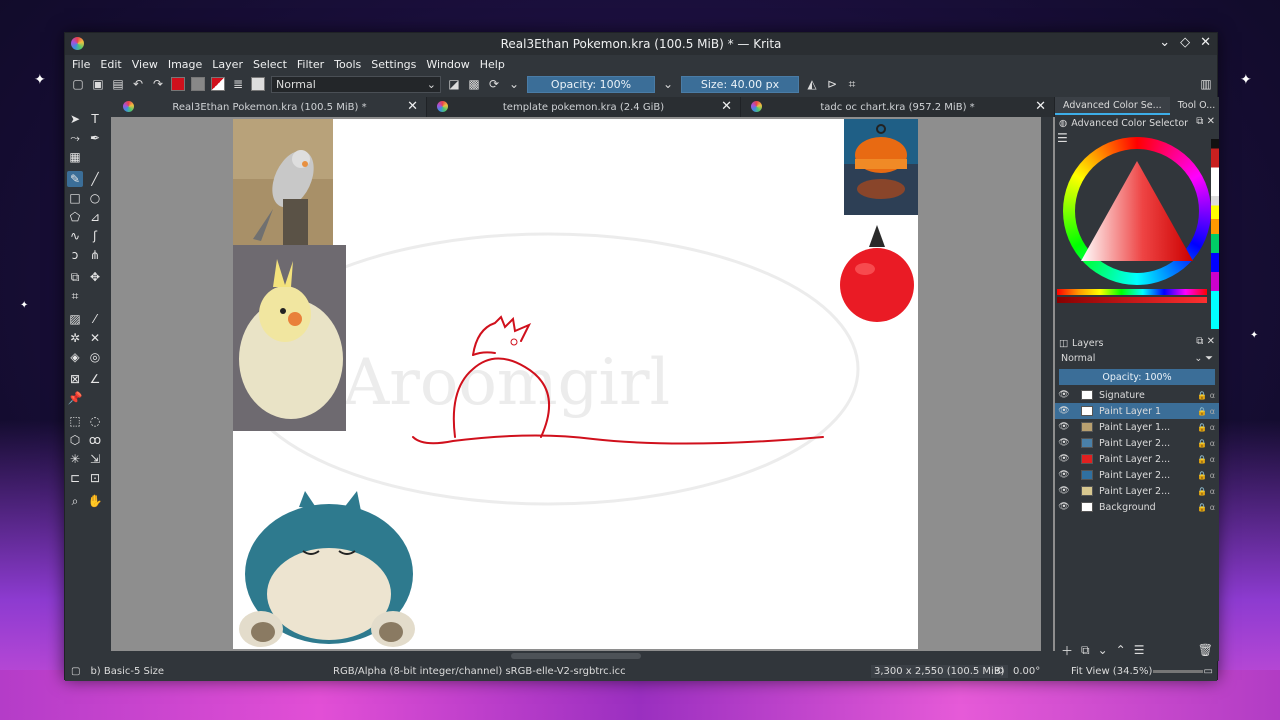 The height and width of the screenshot is (720, 1280). What do you see at coordinates (95, 379) in the screenshot?
I see `measure-tool-icon: ∠` at bounding box center [95, 379].